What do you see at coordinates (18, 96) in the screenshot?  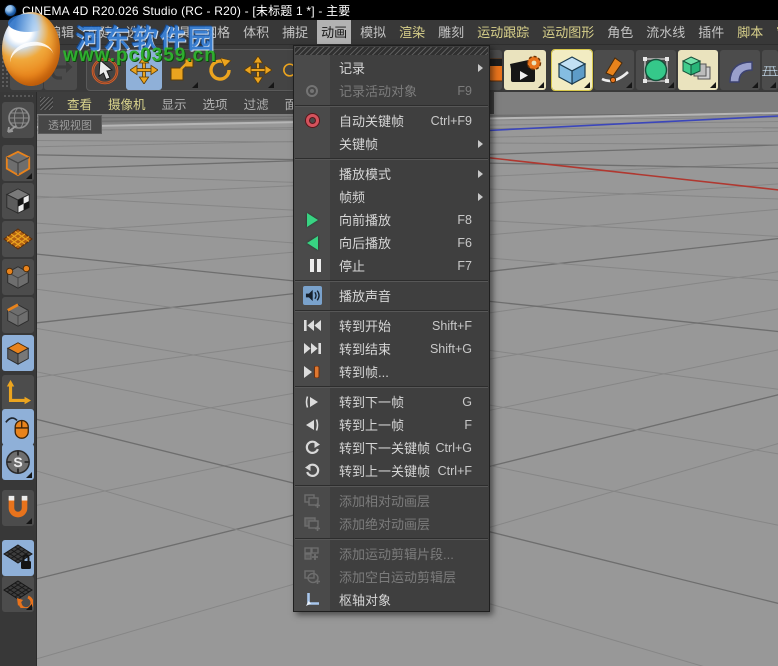 I see `palette-grip` at bounding box center [18, 96].